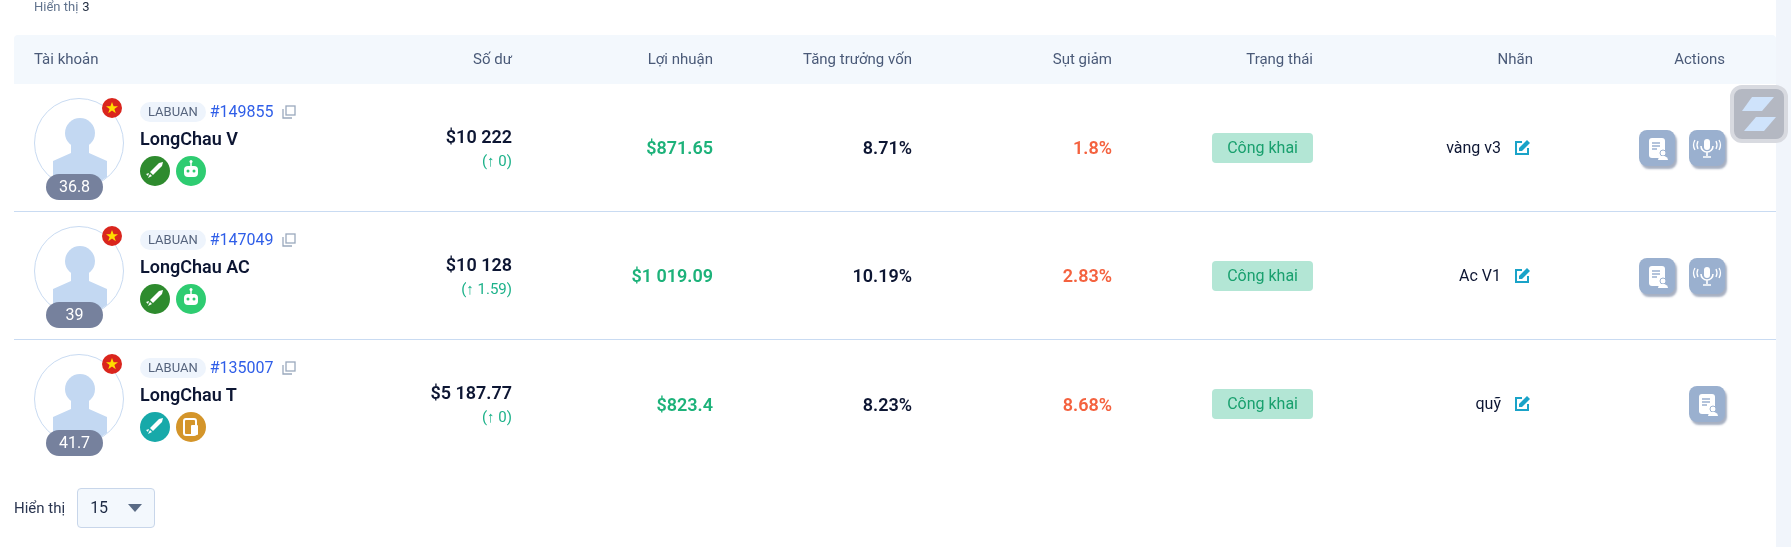 Image resolution: width=1791 pixels, height=547 pixels. I want to click on floating-widget-icon, so click(1759, 114).